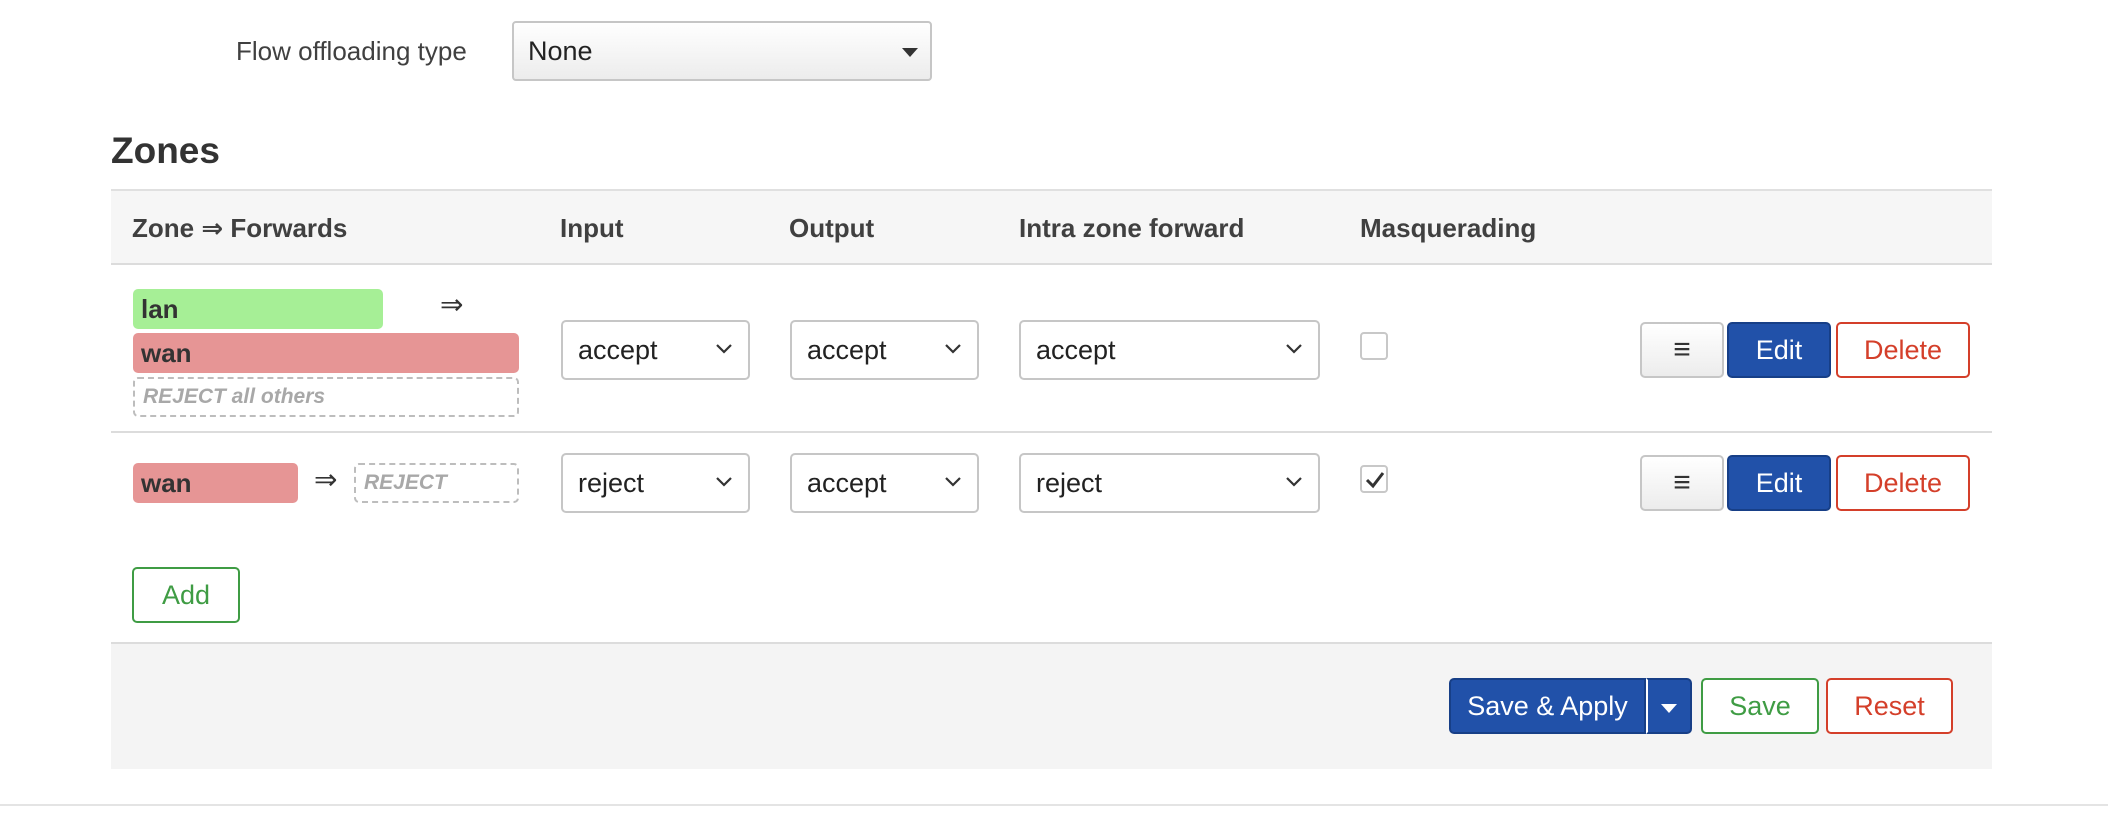  Describe the element at coordinates (832, 228) in the screenshot. I see `column-header-output: Output` at that location.